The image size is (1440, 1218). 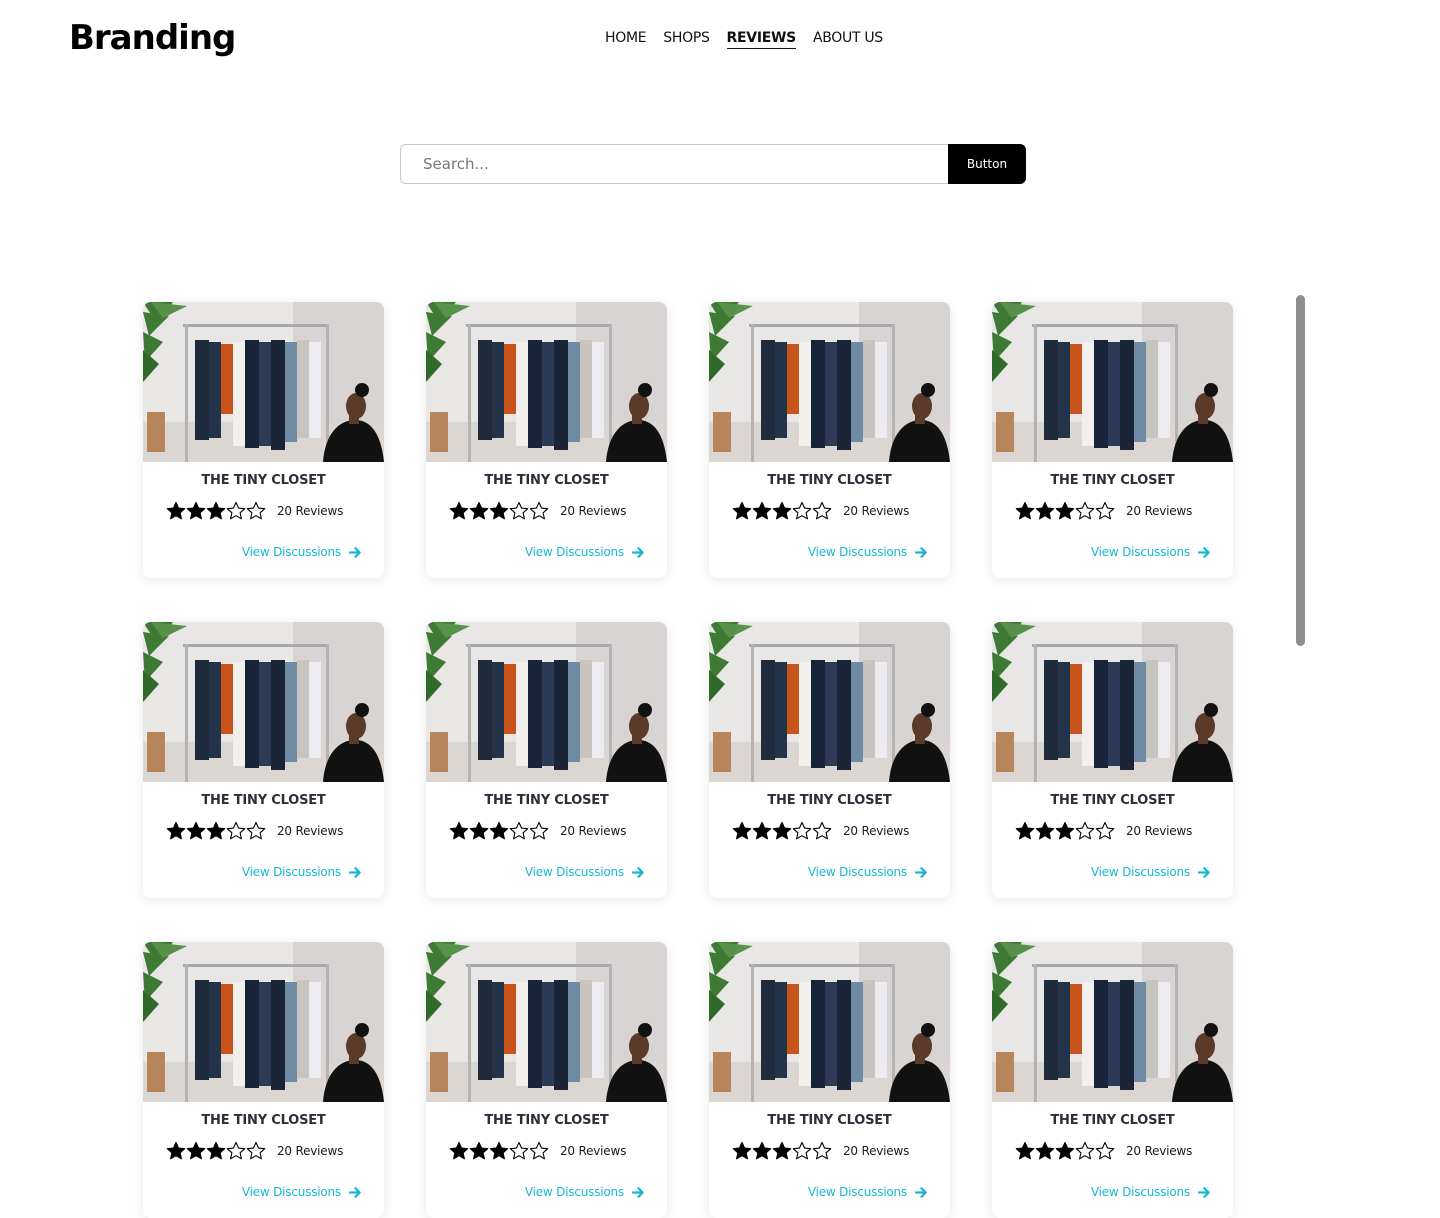 What do you see at coordinates (1300, 470) in the screenshot?
I see `scrollbar-thumb` at bounding box center [1300, 470].